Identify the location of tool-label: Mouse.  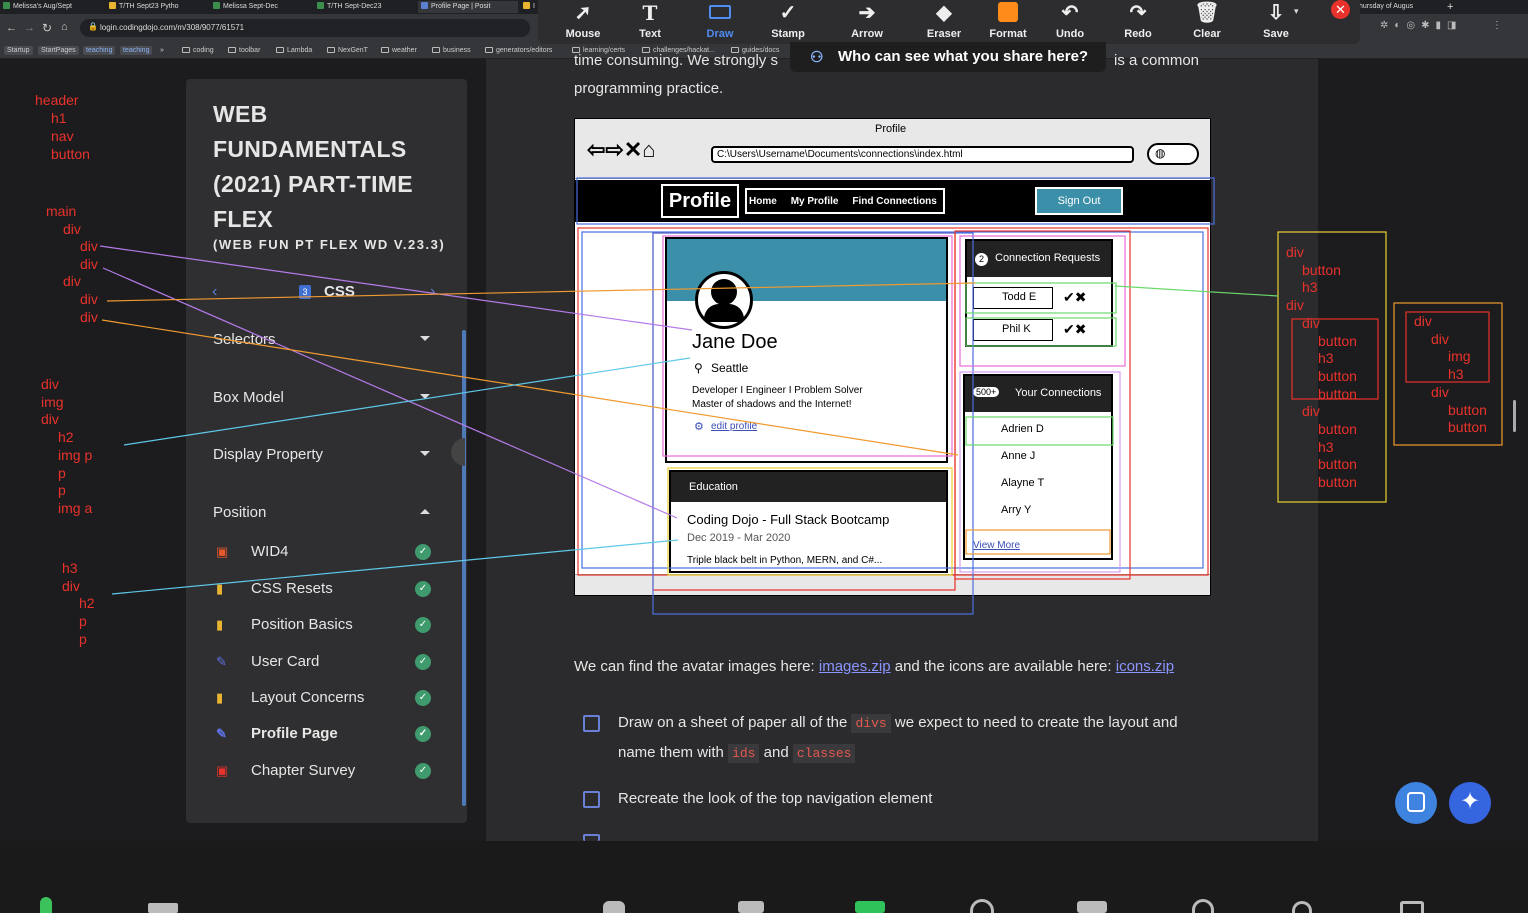
(583, 34).